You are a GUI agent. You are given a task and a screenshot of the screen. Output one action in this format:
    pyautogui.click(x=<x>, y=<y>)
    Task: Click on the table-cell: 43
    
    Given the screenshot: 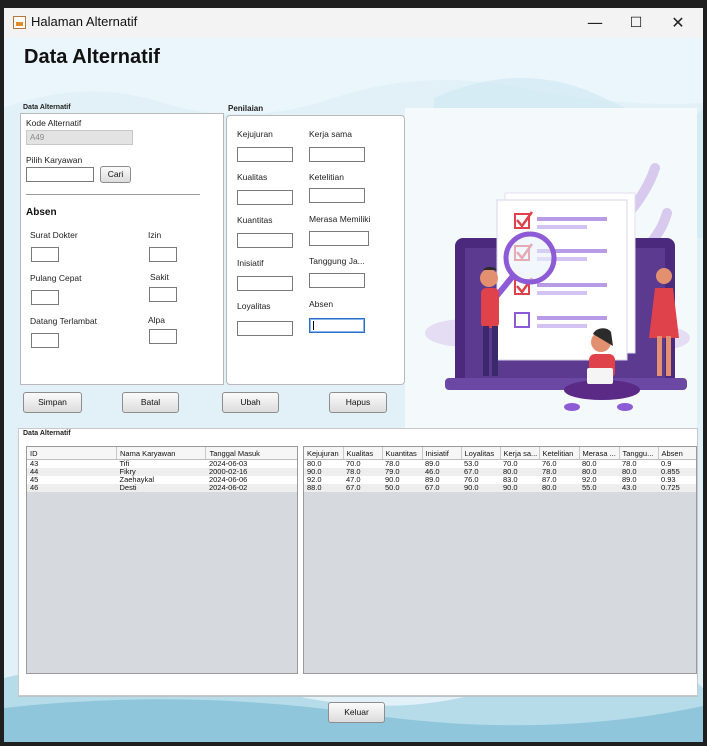 What is the action you would take?
    pyautogui.click(x=72, y=463)
    